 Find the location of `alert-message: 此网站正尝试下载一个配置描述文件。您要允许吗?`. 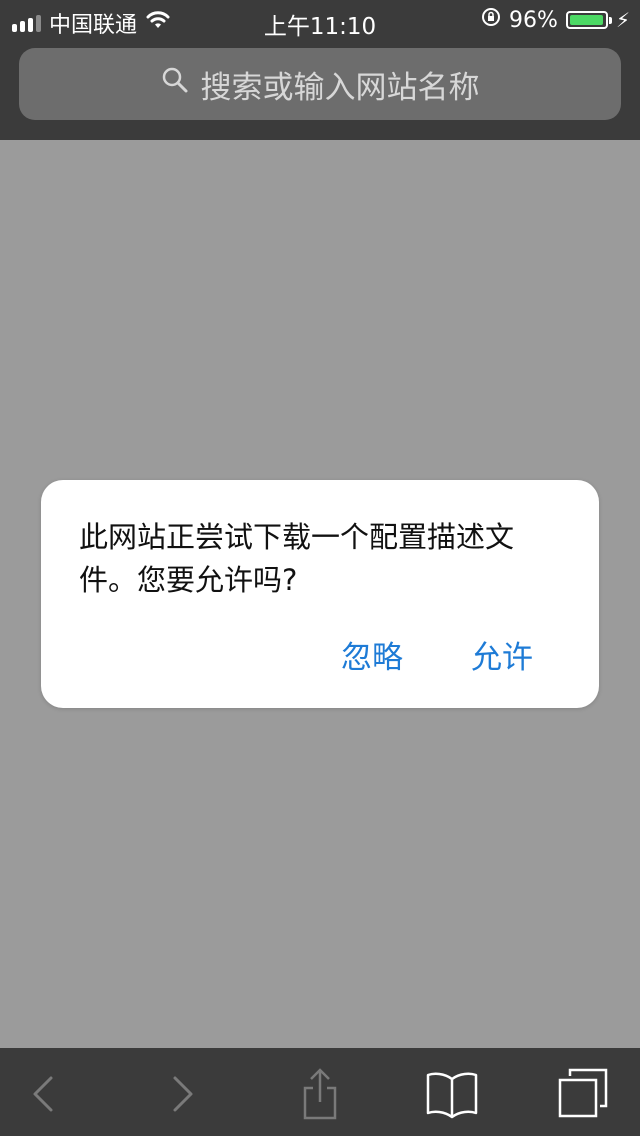

alert-message: 此网站正尝试下载一个配置描述文件。您要允许吗? is located at coordinates (297, 558).